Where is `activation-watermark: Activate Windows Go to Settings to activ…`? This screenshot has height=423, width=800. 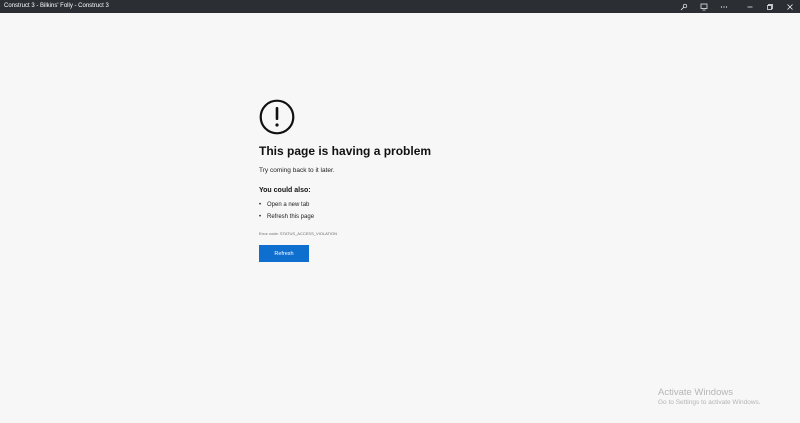 activation-watermark: Activate Windows Go to Settings to activ… is located at coordinates (709, 397).